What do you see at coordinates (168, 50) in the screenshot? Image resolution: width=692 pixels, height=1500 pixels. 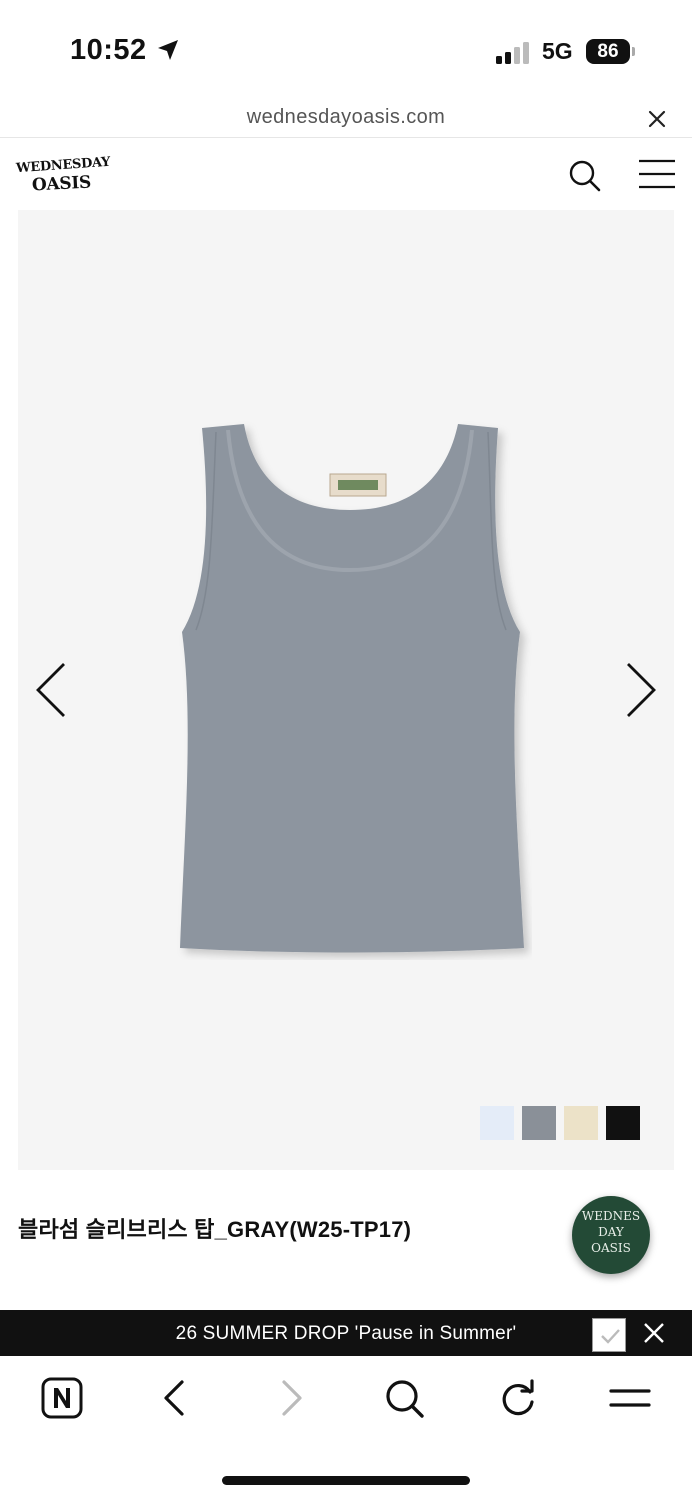 I see `location-arrow-icon` at bounding box center [168, 50].